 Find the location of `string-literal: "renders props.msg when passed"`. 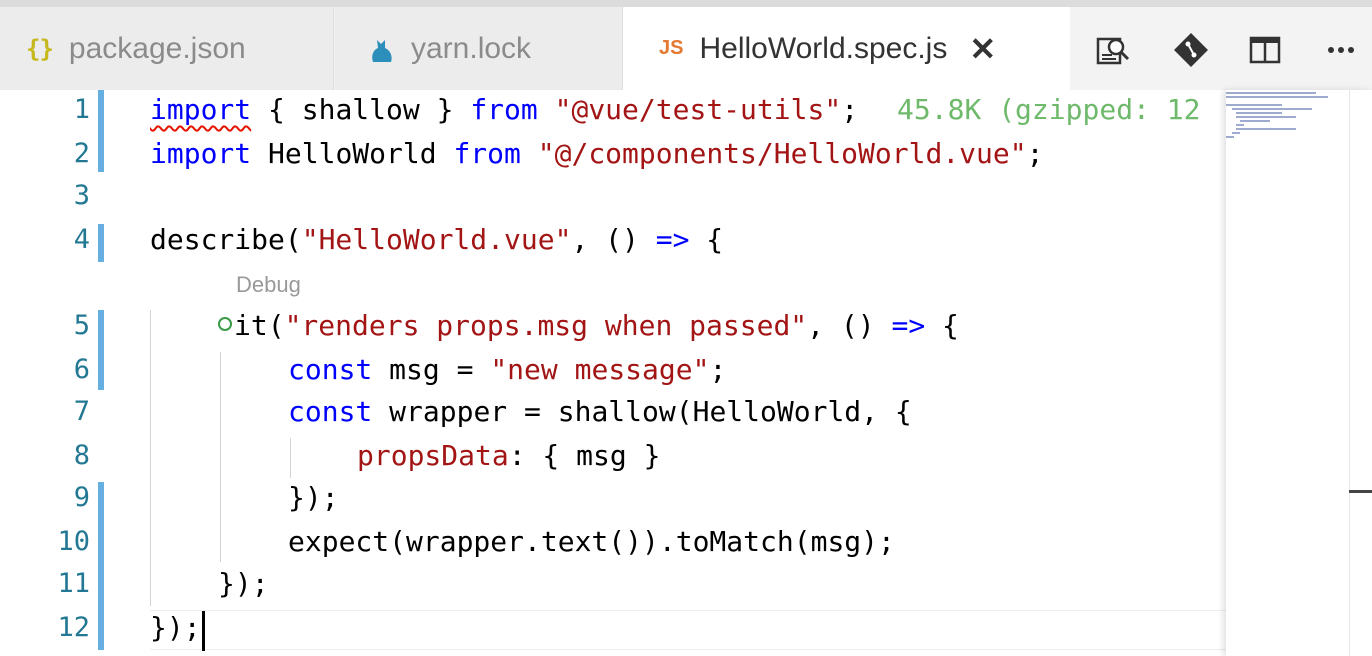

string-literal: "renders props.msg when passed" is located at coordinates (546, 325).